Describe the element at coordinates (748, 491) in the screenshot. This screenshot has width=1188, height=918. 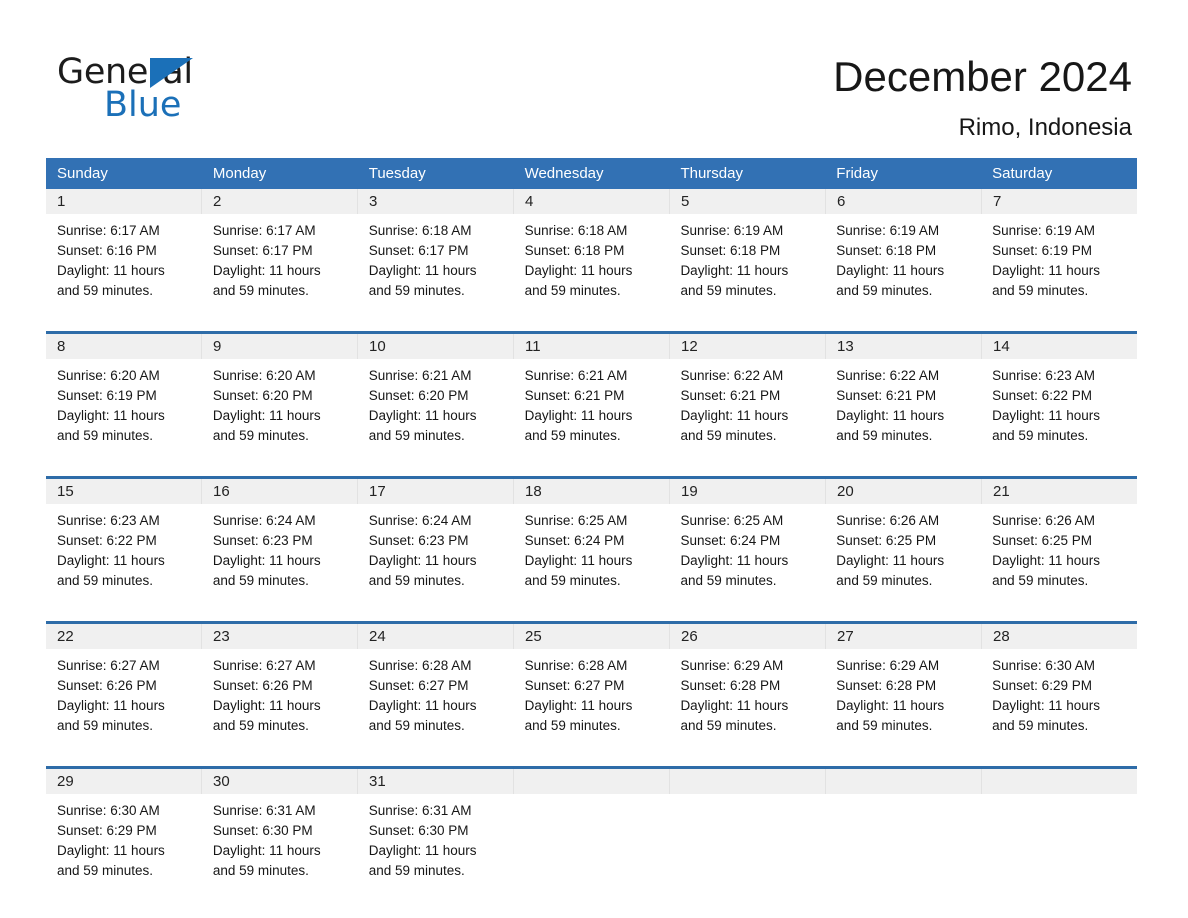
I see `date-number: 19` at that location.